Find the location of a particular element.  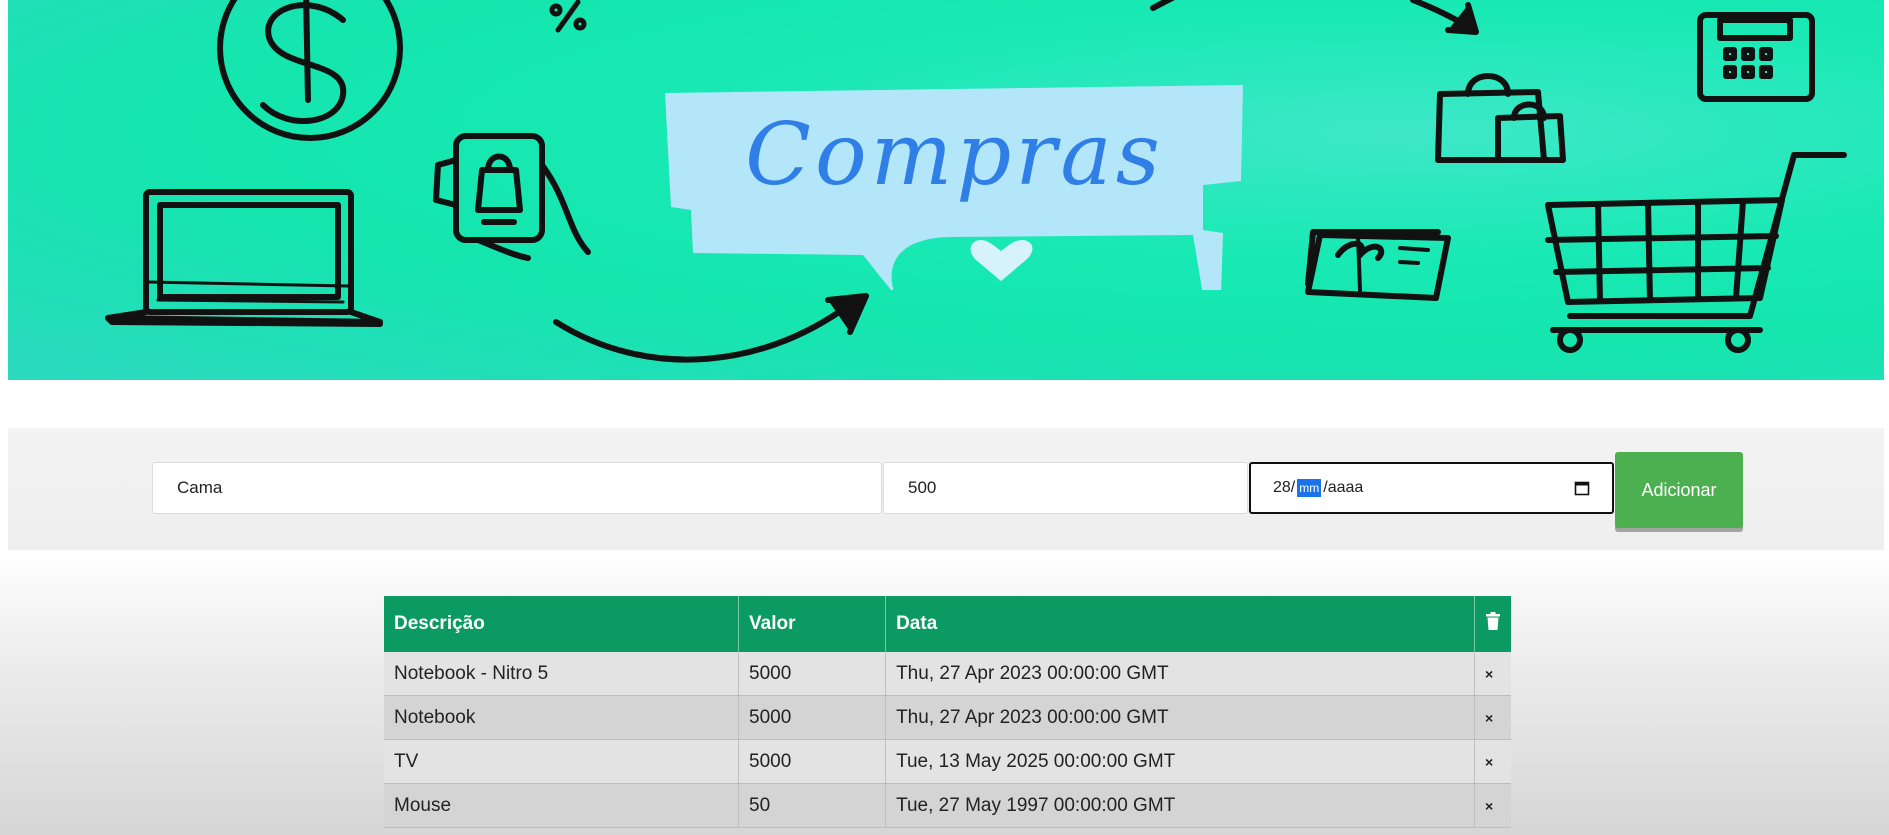

cell-data: Tue, 13 May 2025 00:00:00 GMT is located at coordinates (1180, 761).